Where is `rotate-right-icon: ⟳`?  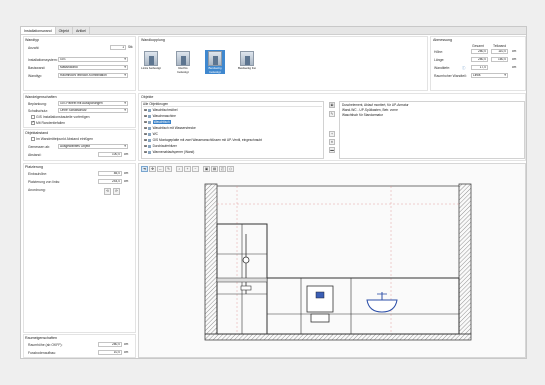 rotate-right-icon: ⟳ is located at coordinates (116, 191).